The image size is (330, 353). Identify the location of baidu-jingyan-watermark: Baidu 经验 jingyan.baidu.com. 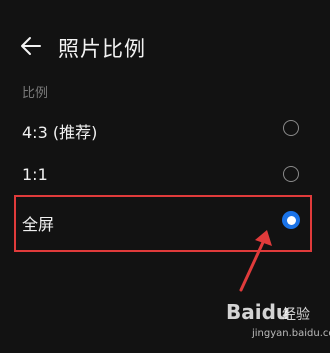
(276, 324).